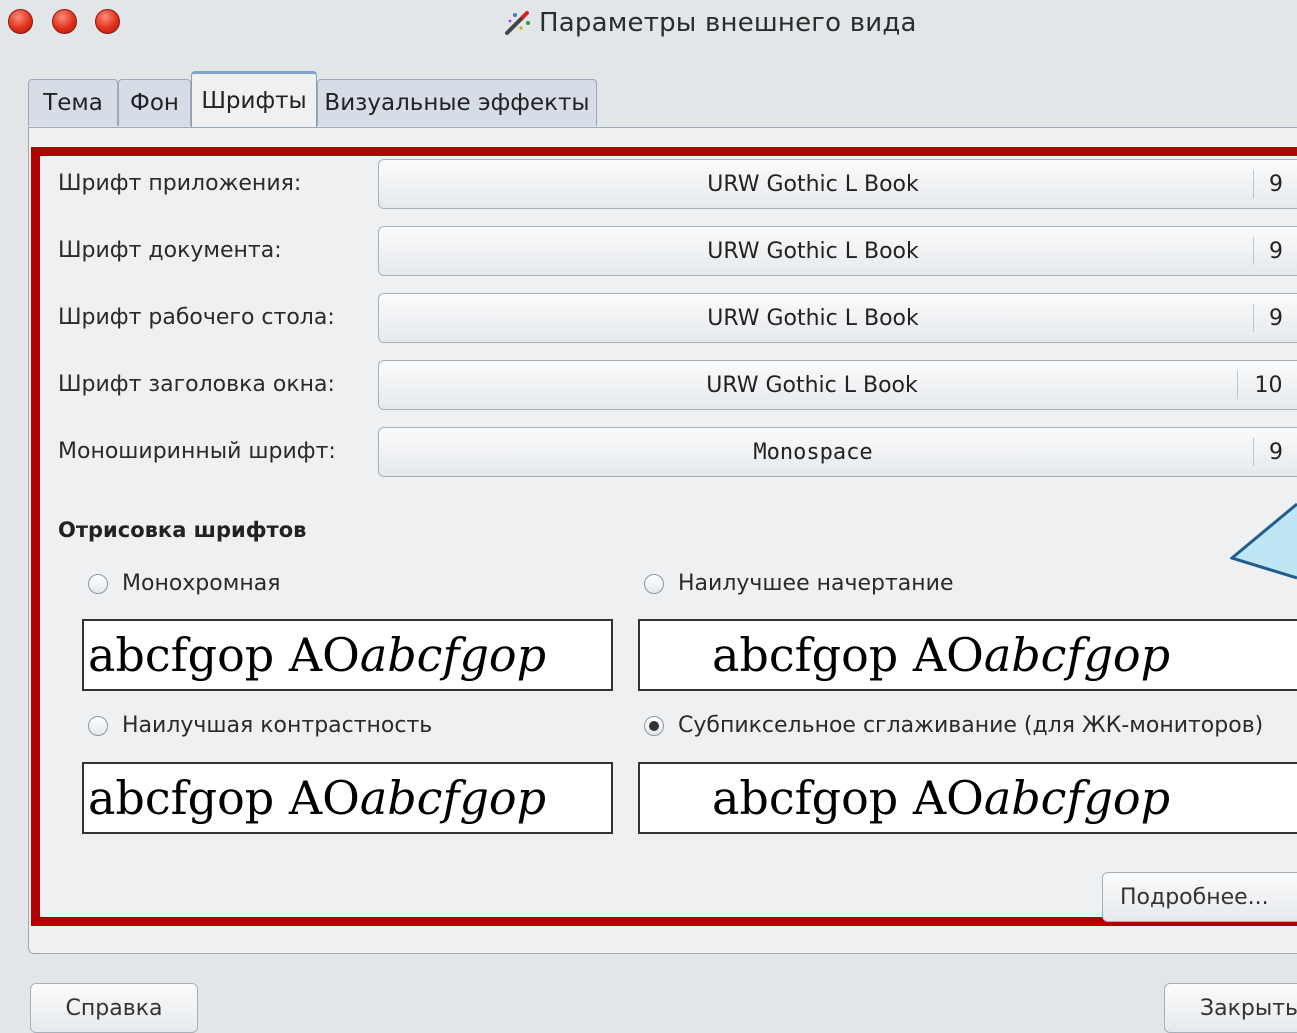 This screenshot has width=1297, height=1033. I want to click on radio-monochrome: Монохромная, so click(184, 583).